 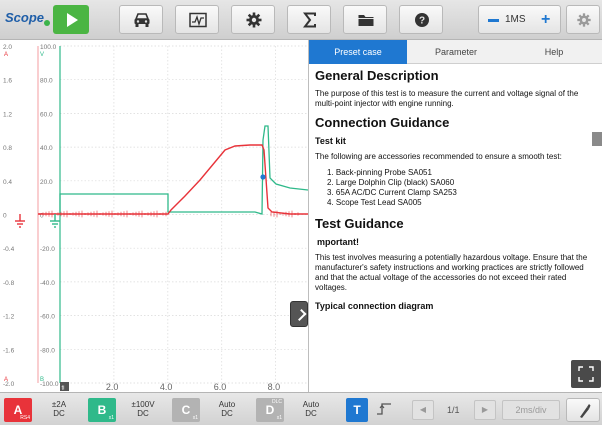 I want to click on connection-guidance-heading: Connection Guidance, so click(x=382, y=122).